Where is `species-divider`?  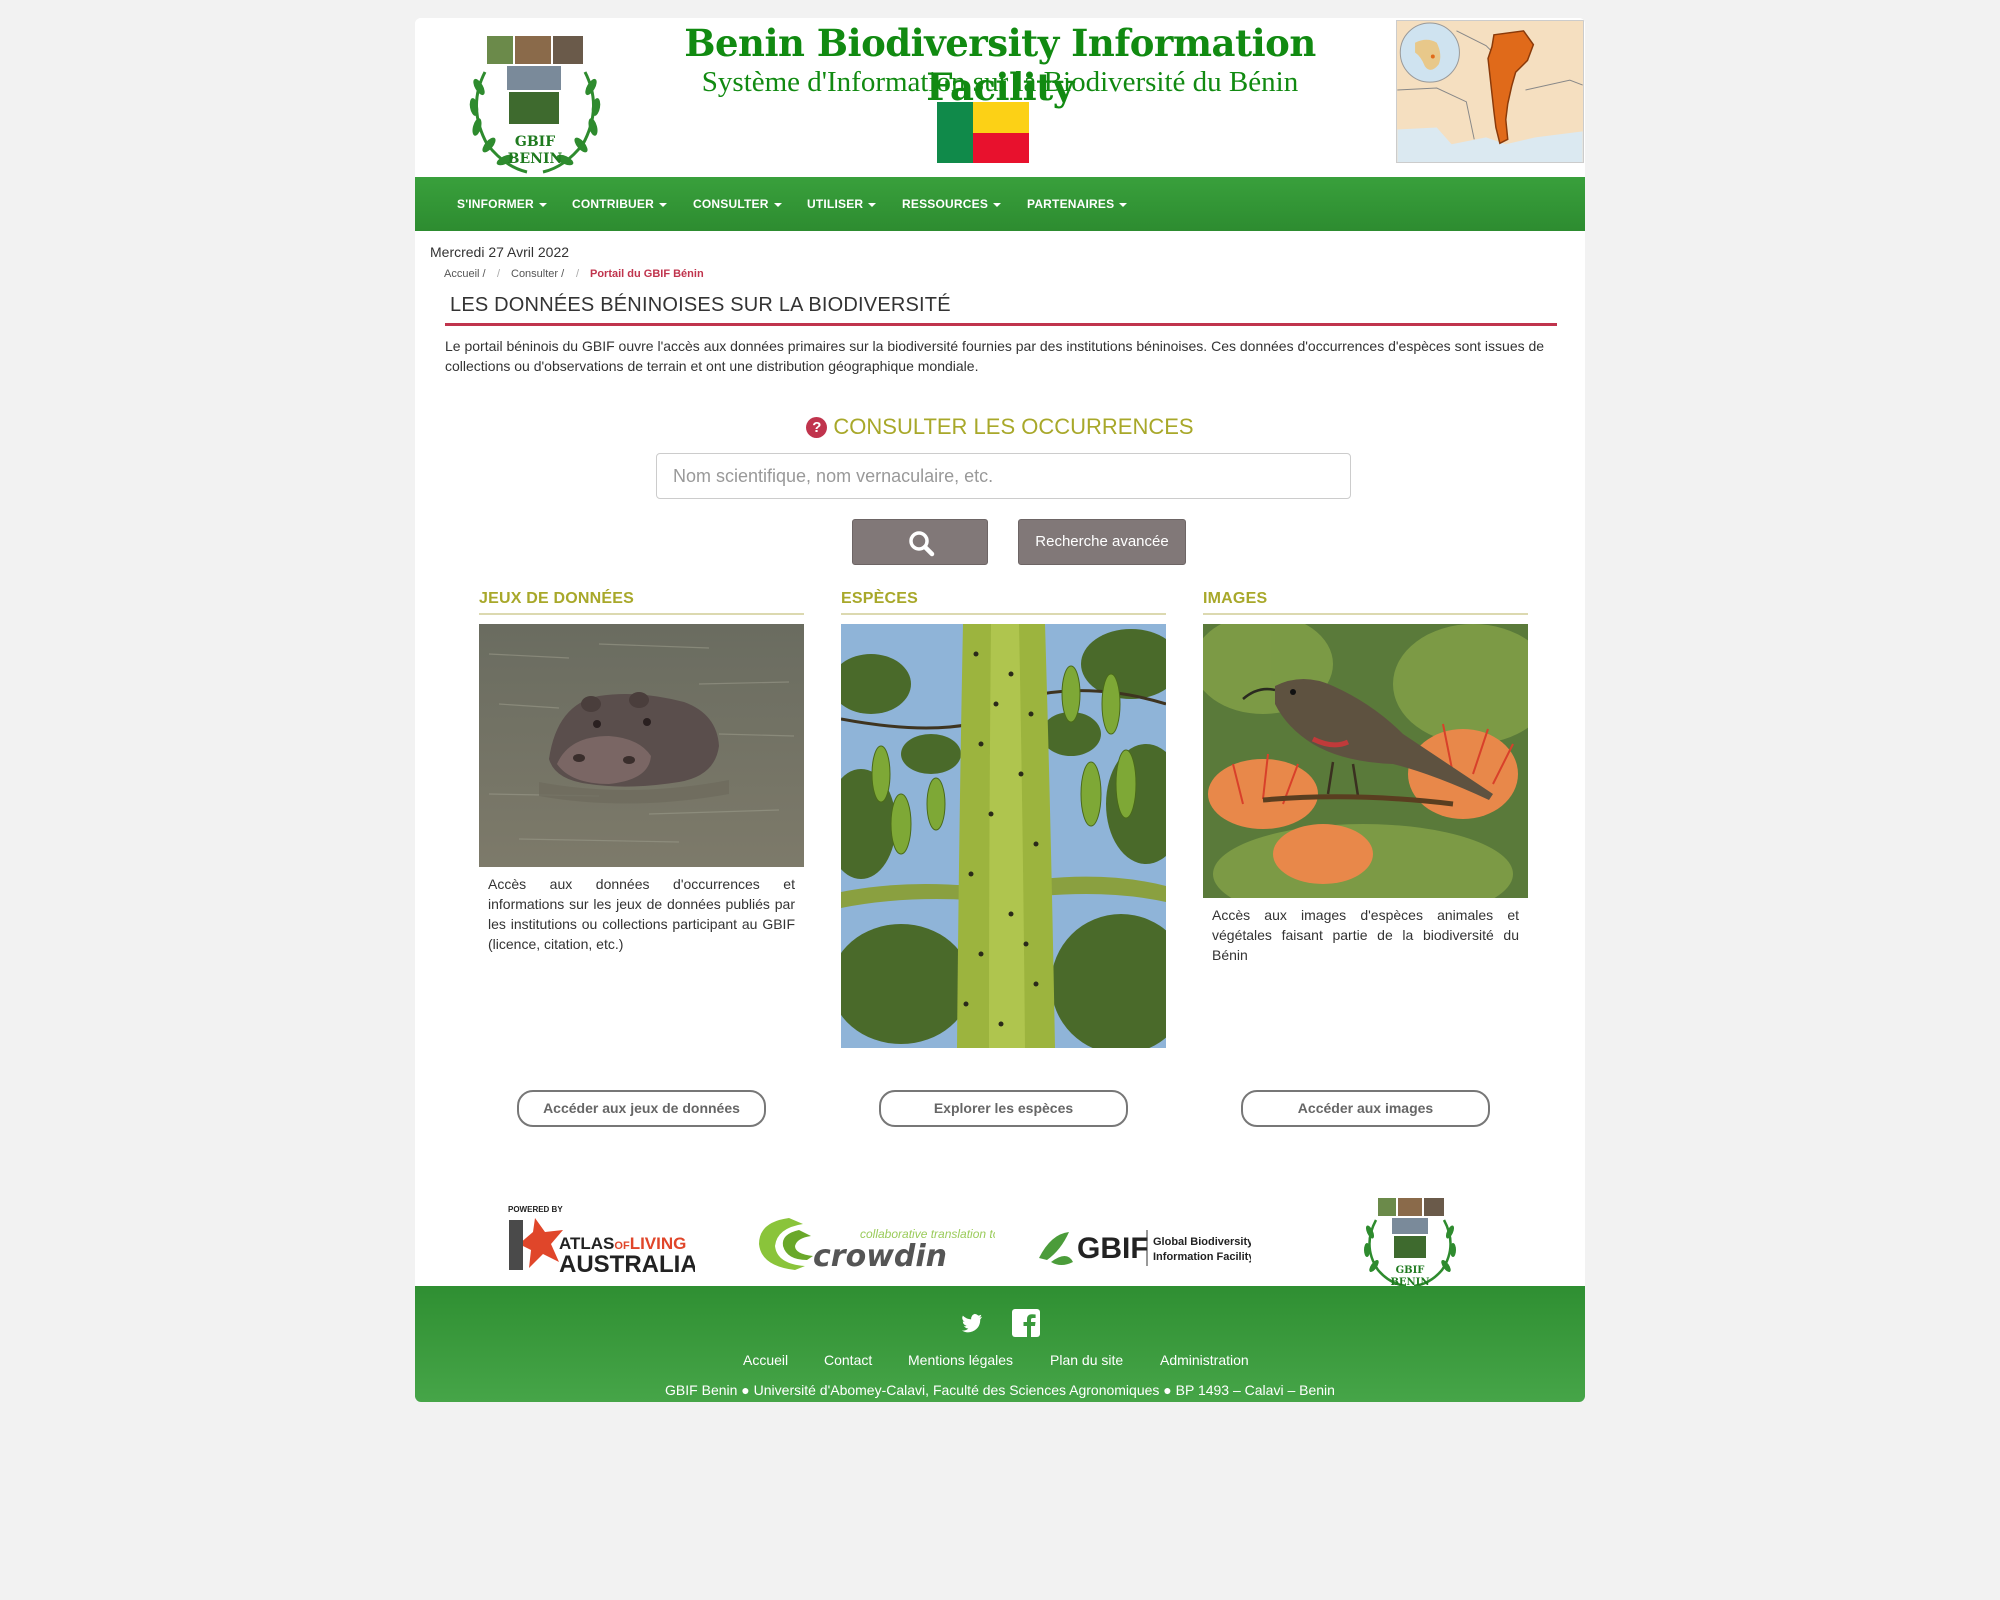
species-divider is located at coordinates (1003, 614).